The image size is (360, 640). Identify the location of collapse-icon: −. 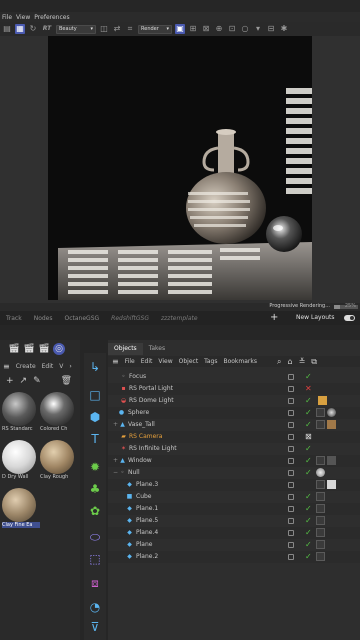
(115, 472).